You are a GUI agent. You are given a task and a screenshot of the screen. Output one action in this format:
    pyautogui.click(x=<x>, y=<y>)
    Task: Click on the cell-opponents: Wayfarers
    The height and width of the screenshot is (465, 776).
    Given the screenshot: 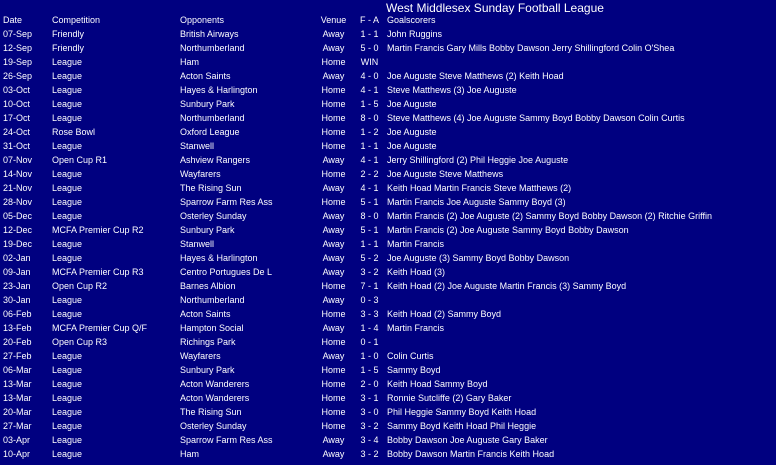 What is the action you would take?
    pyautogui.click(x=200, y=356)
    